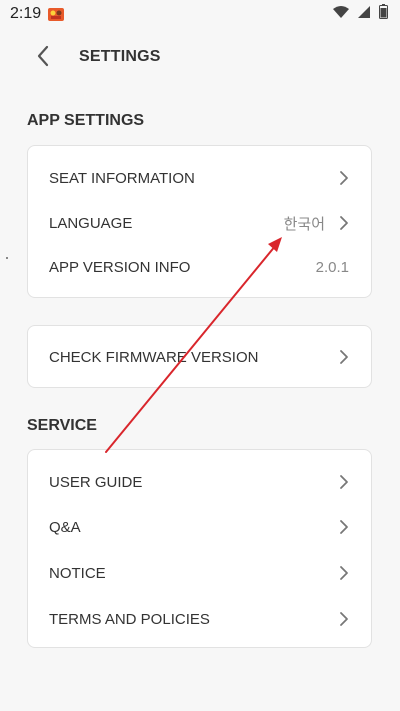 Image resolution: width=400 pixels, height=711 pixels. What do you see at coordinates (86, 120) in the screenshot?
I see `section-title-app-settings: APP SETTINGS` at bounding box center [86, 120].